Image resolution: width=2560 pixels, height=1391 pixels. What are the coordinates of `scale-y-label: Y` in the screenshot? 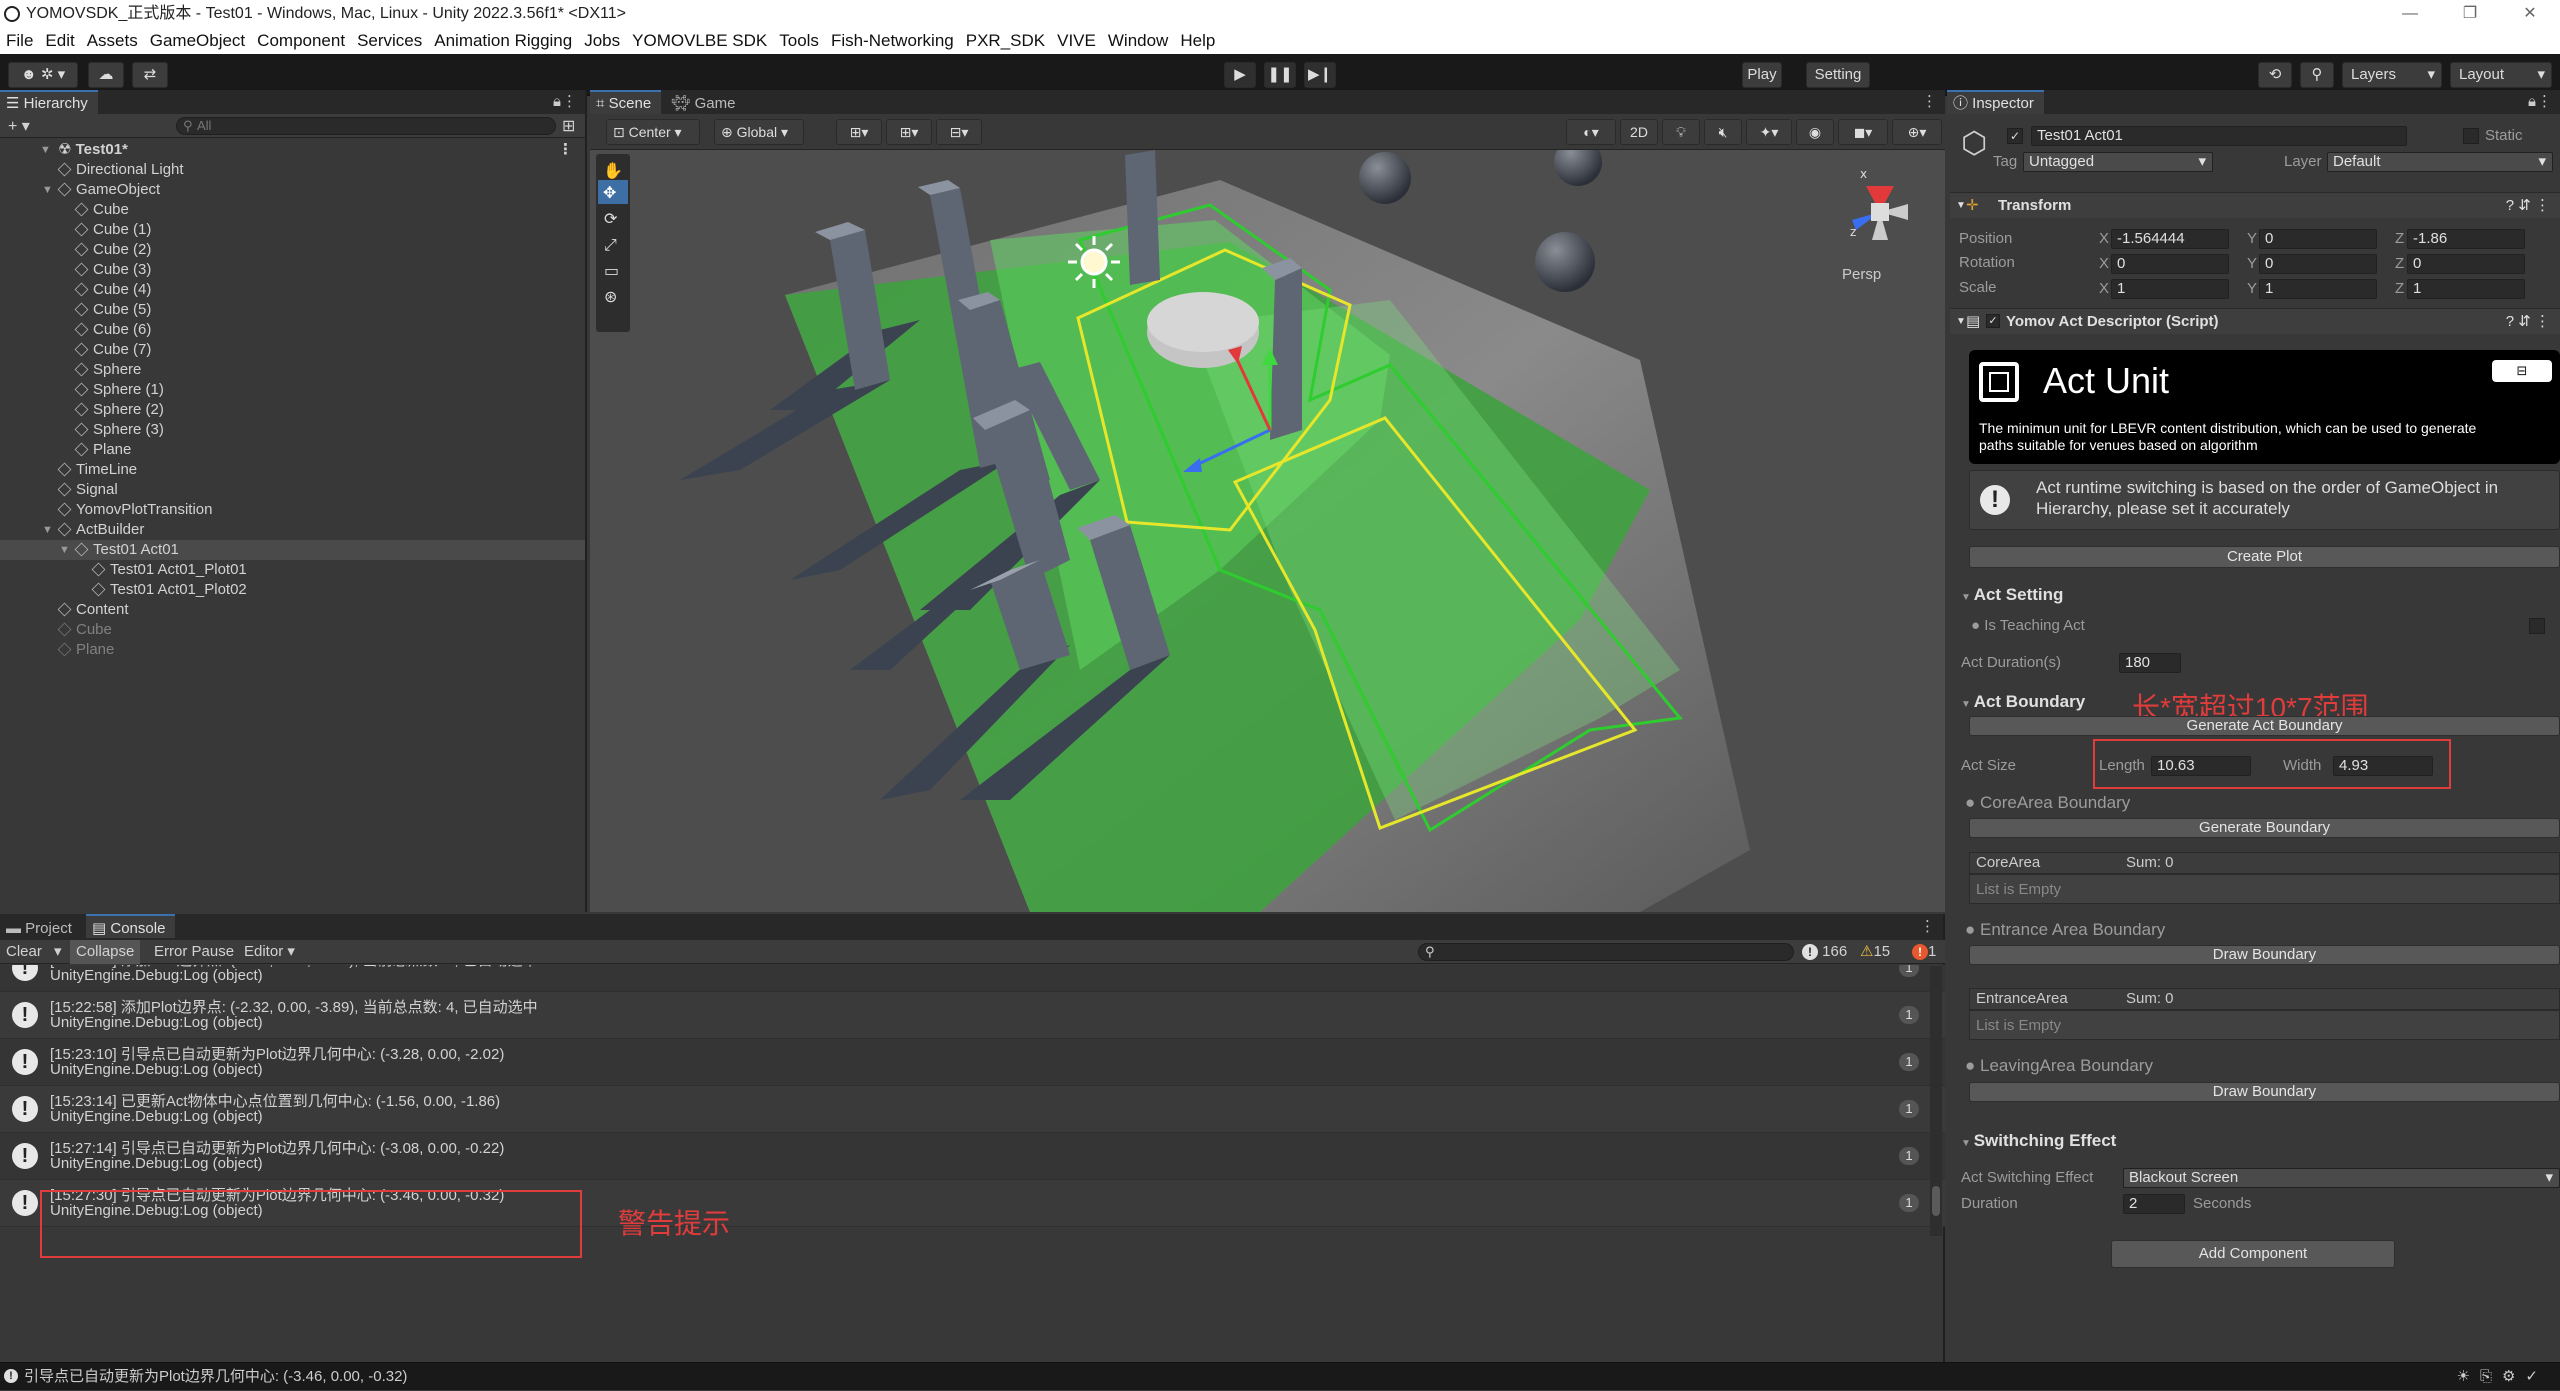 It's located at (2252, 289).